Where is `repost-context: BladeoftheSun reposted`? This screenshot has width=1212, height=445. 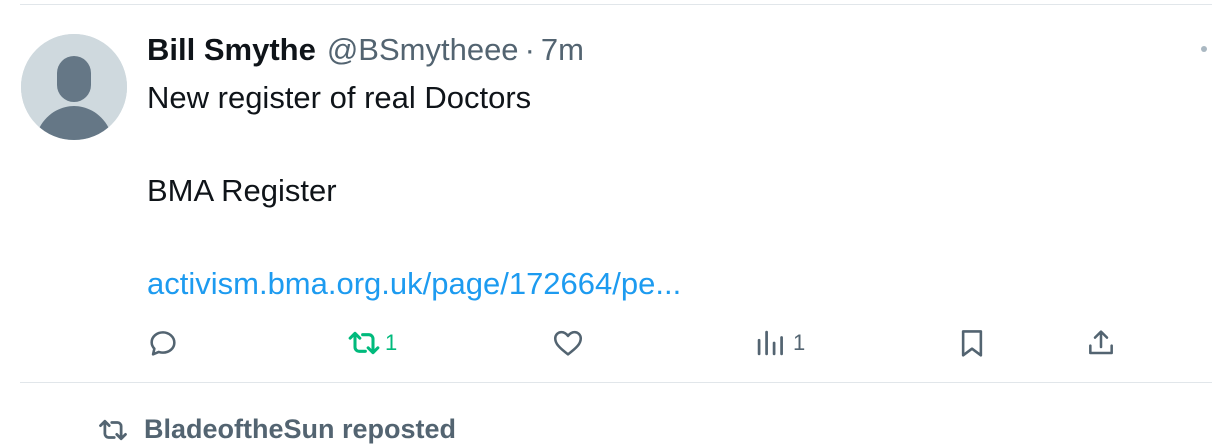
repost-context: BladeoftheSun reposted is located at coordinates (276, 429).